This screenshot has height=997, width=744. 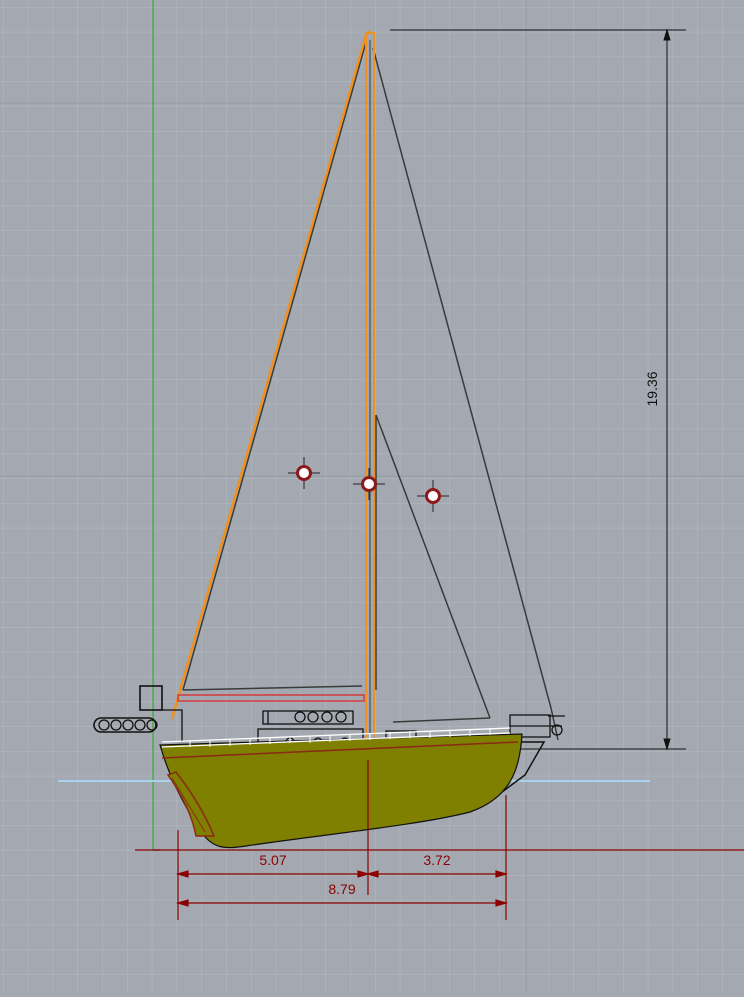 I want to click on dimension-mast-height-label: 19.36, so click(x=652, y=388).